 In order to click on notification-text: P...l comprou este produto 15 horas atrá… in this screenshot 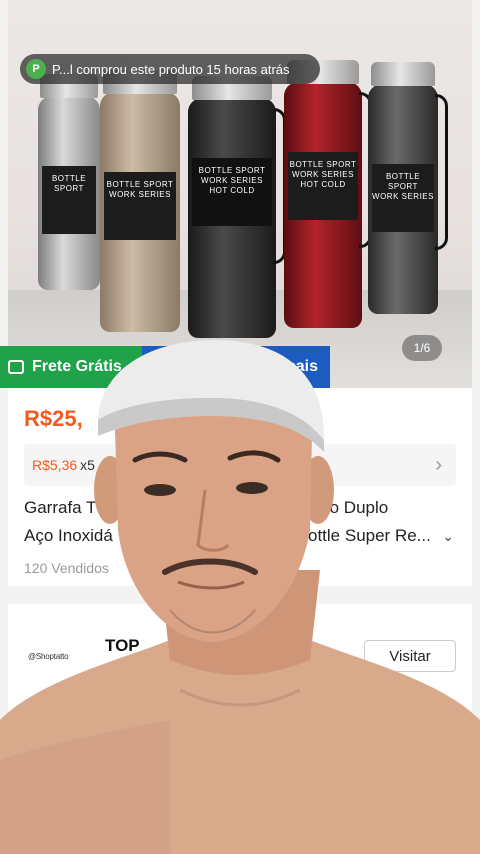, I will do `click(171, 69)`.